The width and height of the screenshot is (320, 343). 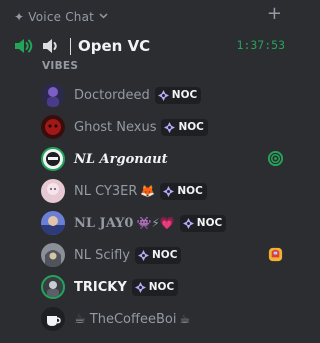 I want to click on member-name: TRICKY, so click(x=100, y=287).